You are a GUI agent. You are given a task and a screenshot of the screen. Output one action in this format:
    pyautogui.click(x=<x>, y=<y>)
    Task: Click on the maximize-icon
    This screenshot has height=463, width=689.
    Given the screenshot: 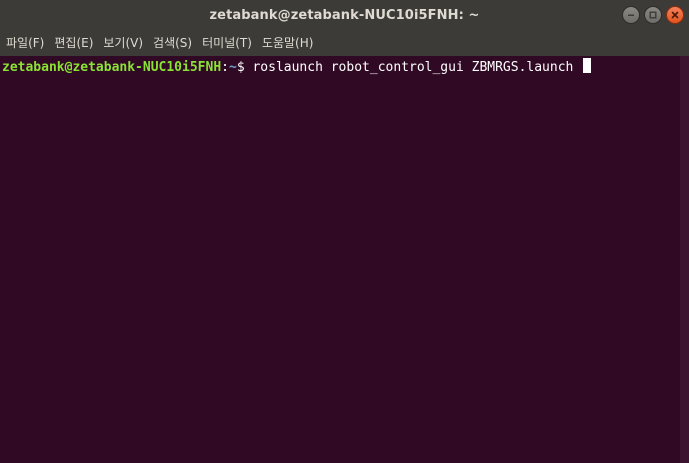 What is the action you would take?
    pyautogui.click(x=653, y=15)
    